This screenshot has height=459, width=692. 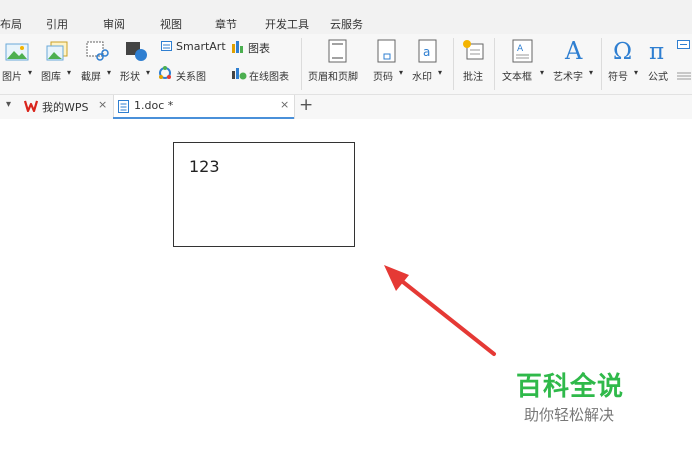 What do you see at coordinates (569, 415) in the screenshot?
I see `watermark-subtitle: 助你轻松解决` at bounding box center [569, 415].